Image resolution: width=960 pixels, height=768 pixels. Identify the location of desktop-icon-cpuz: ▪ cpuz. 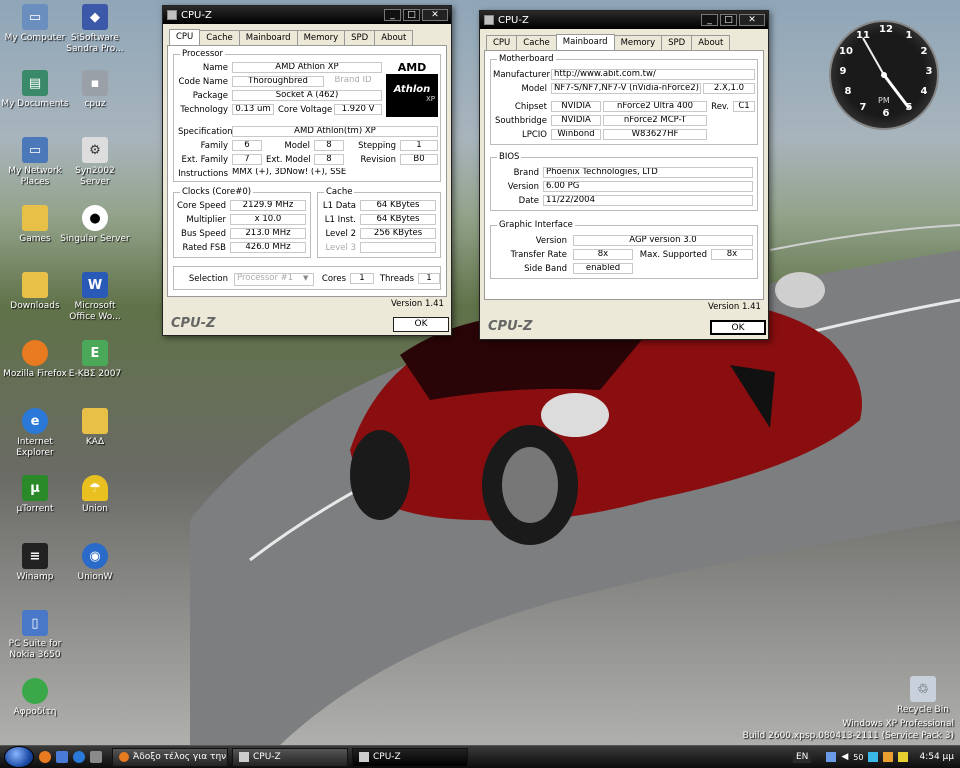
(95, 90).